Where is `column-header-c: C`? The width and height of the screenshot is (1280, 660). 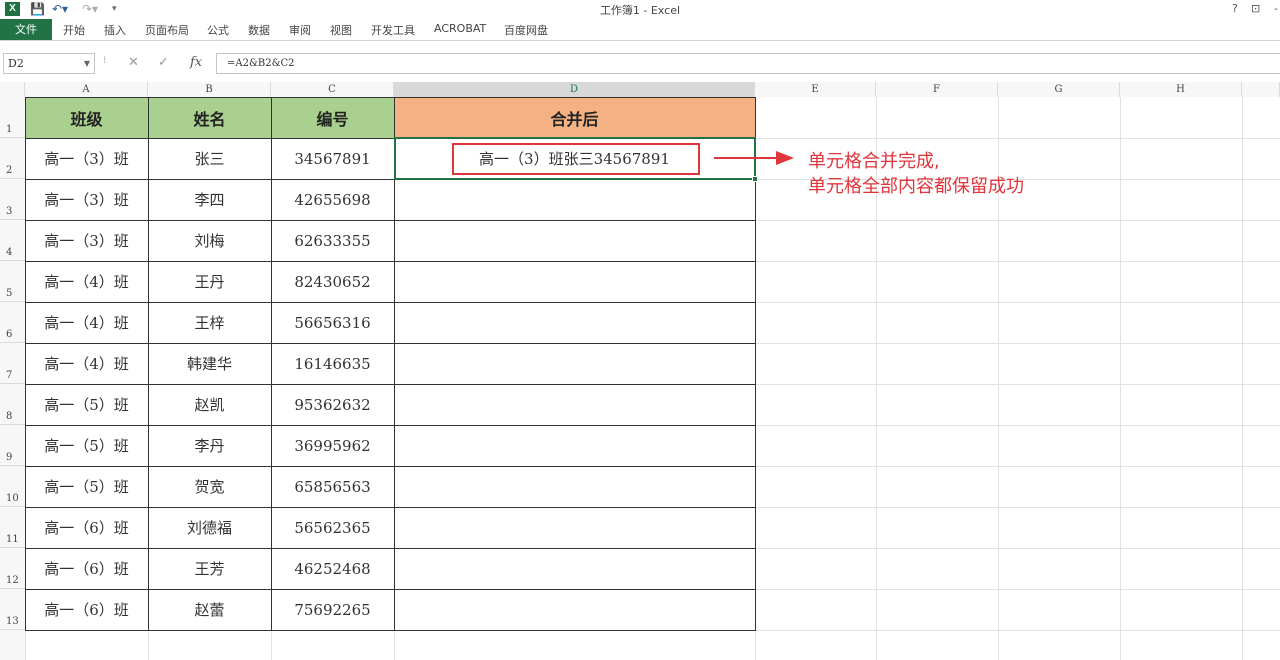
column-header-c: C is located at coordinates (332, 89).